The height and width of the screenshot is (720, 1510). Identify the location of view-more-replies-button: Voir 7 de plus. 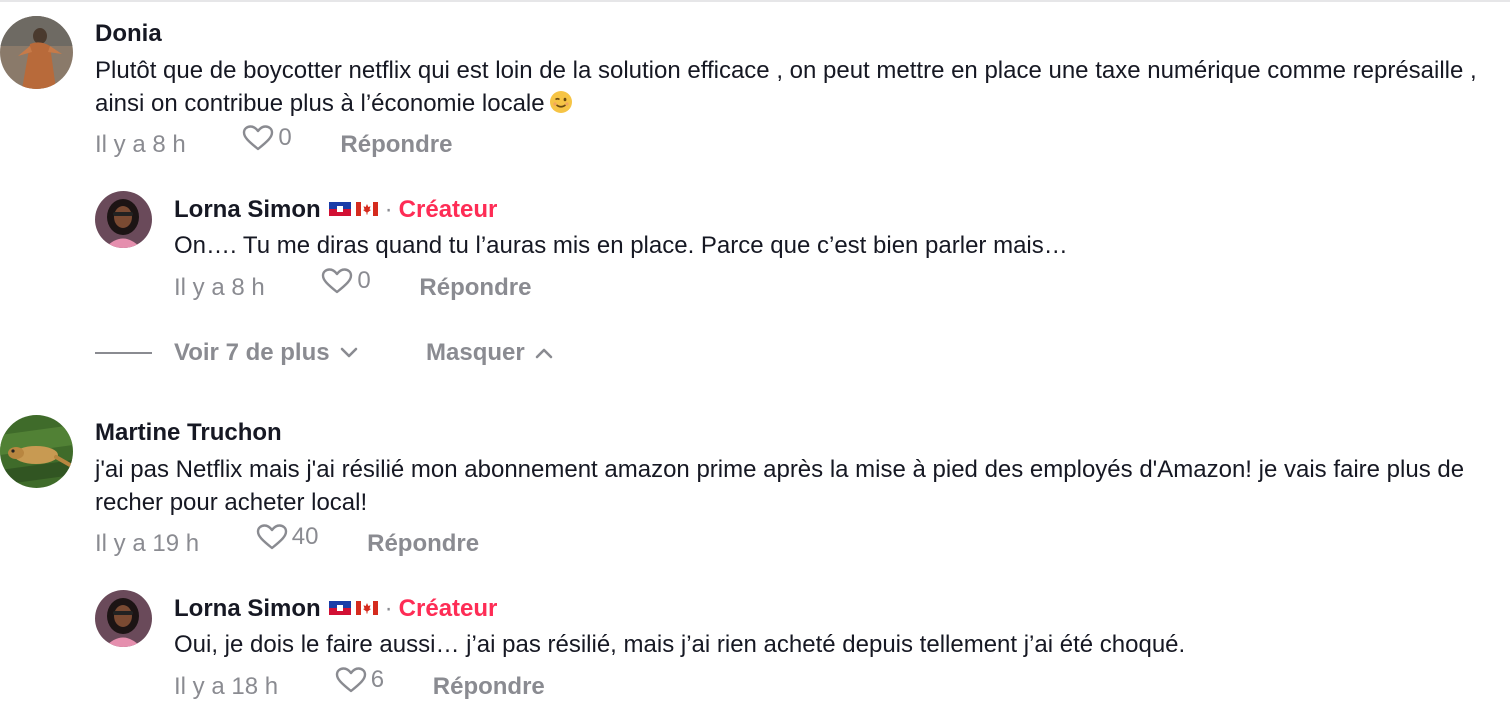
(266, 353).